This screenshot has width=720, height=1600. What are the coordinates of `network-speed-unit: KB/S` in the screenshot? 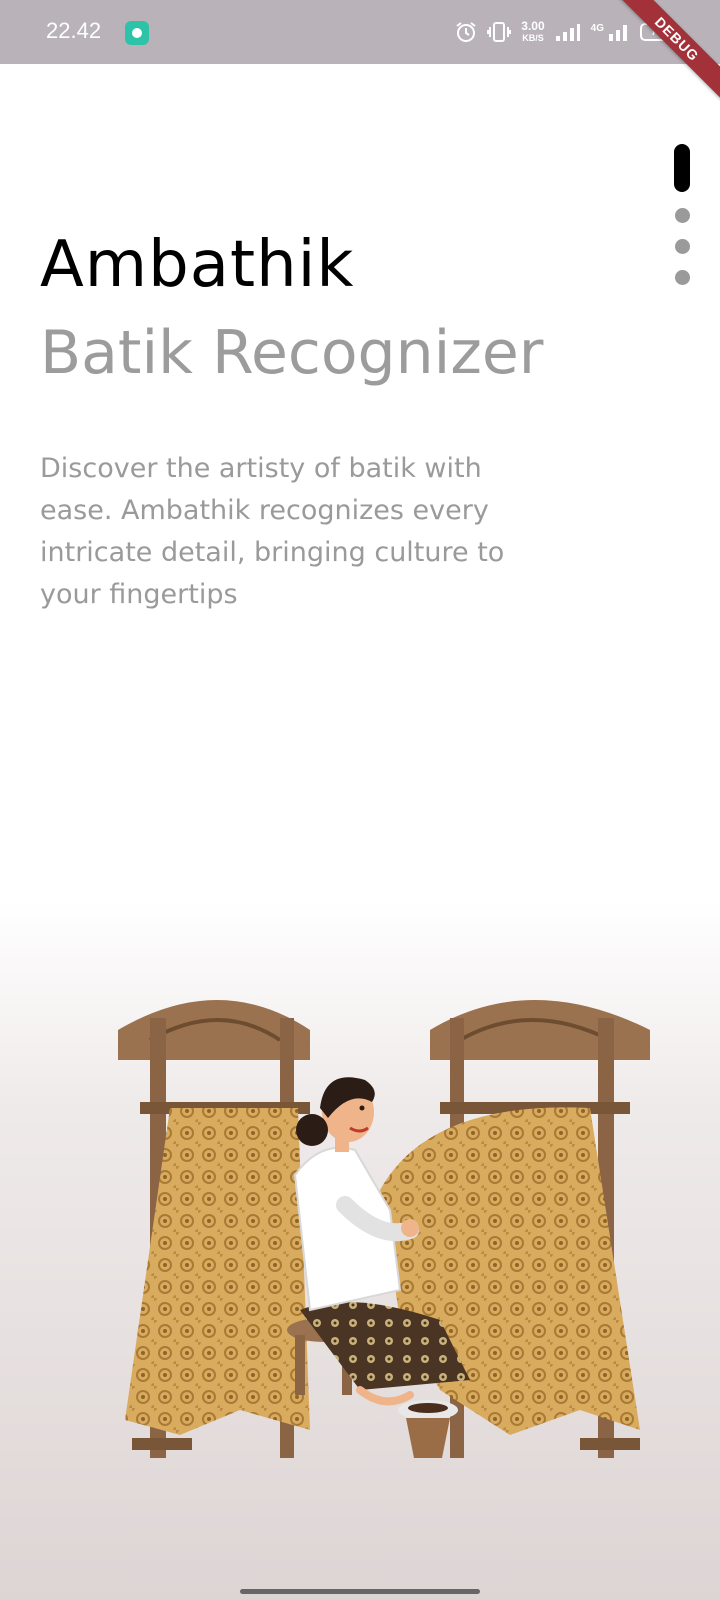 It's located at (533, 38).